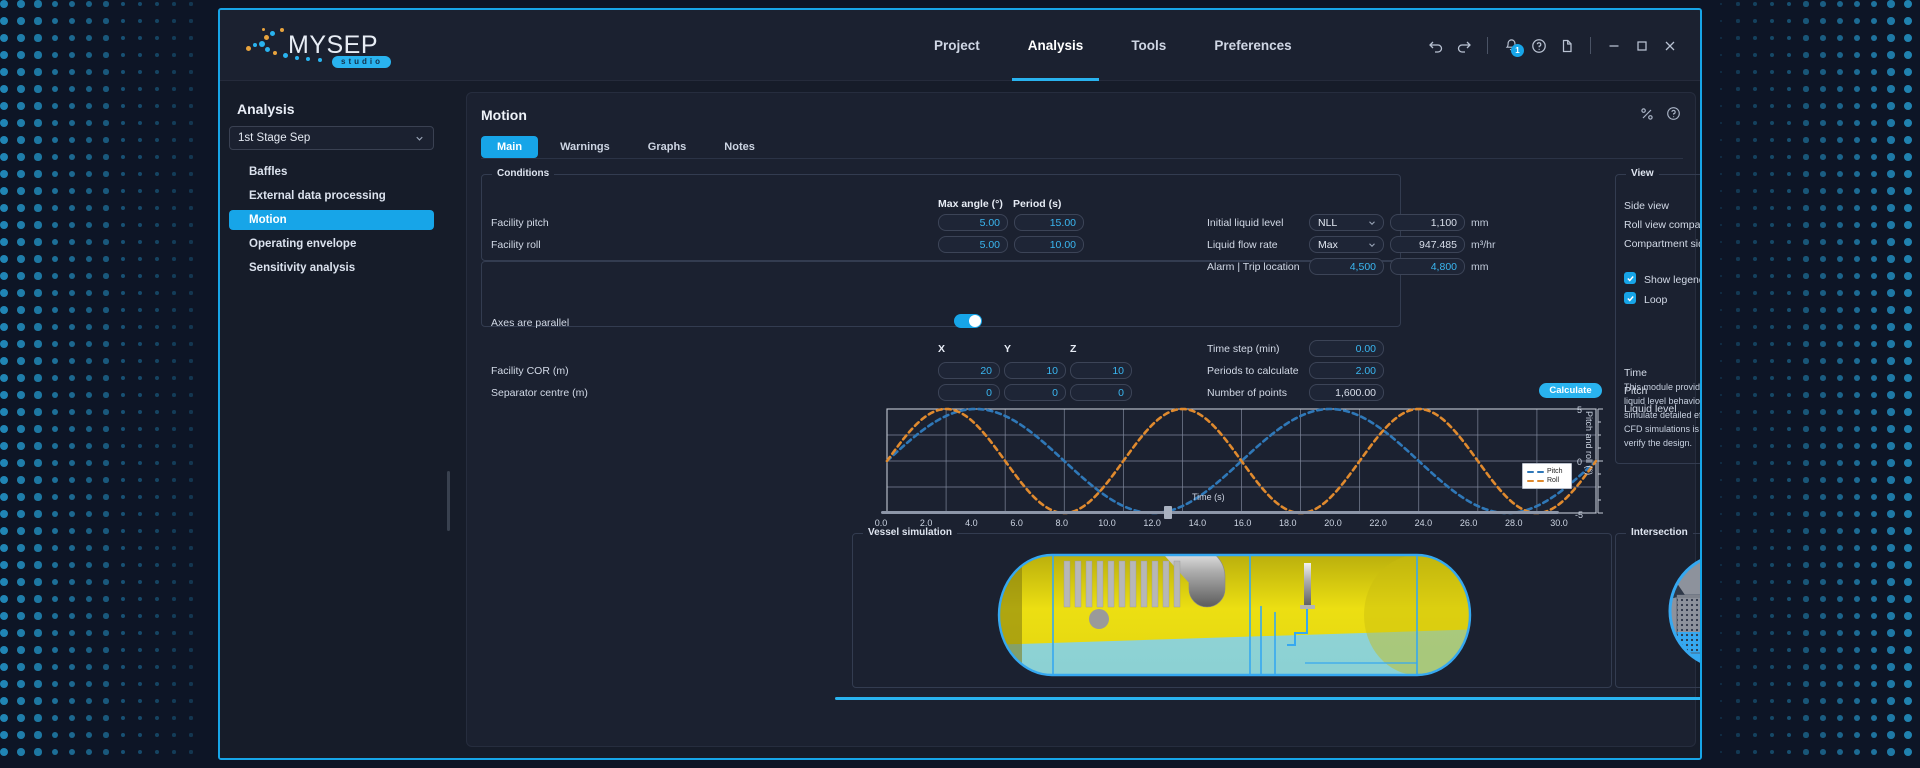 The image size is (1920, 768). What do you see at coordinates (1242, 523) in the screenshot?
I see `chart-xtick: 16.0` at bounding box center [1242, 523].